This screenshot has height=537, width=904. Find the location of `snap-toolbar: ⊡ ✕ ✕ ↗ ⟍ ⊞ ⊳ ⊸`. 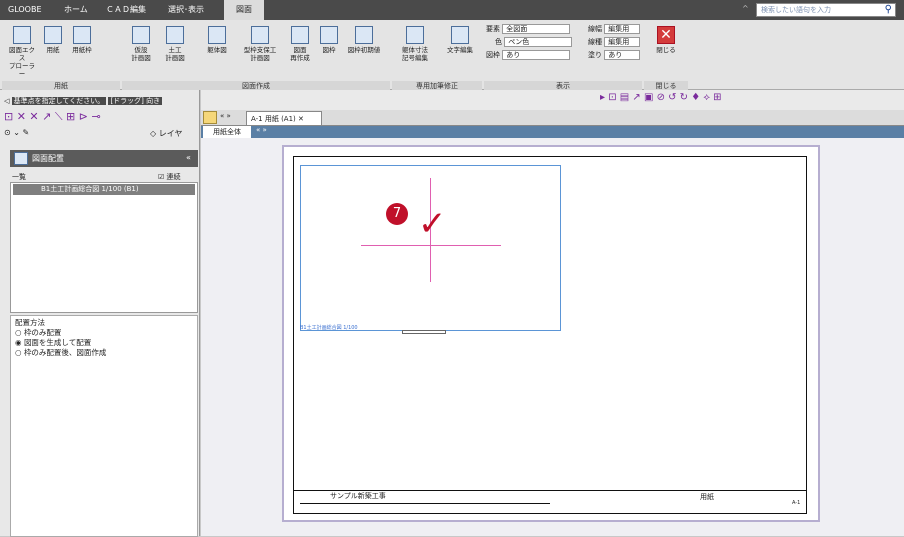

snap-toolbar: ⊡ ✕ ✕ ↗ ⟍ ⊞ ⊳ ⊸ is located at coordinates (84, 117).